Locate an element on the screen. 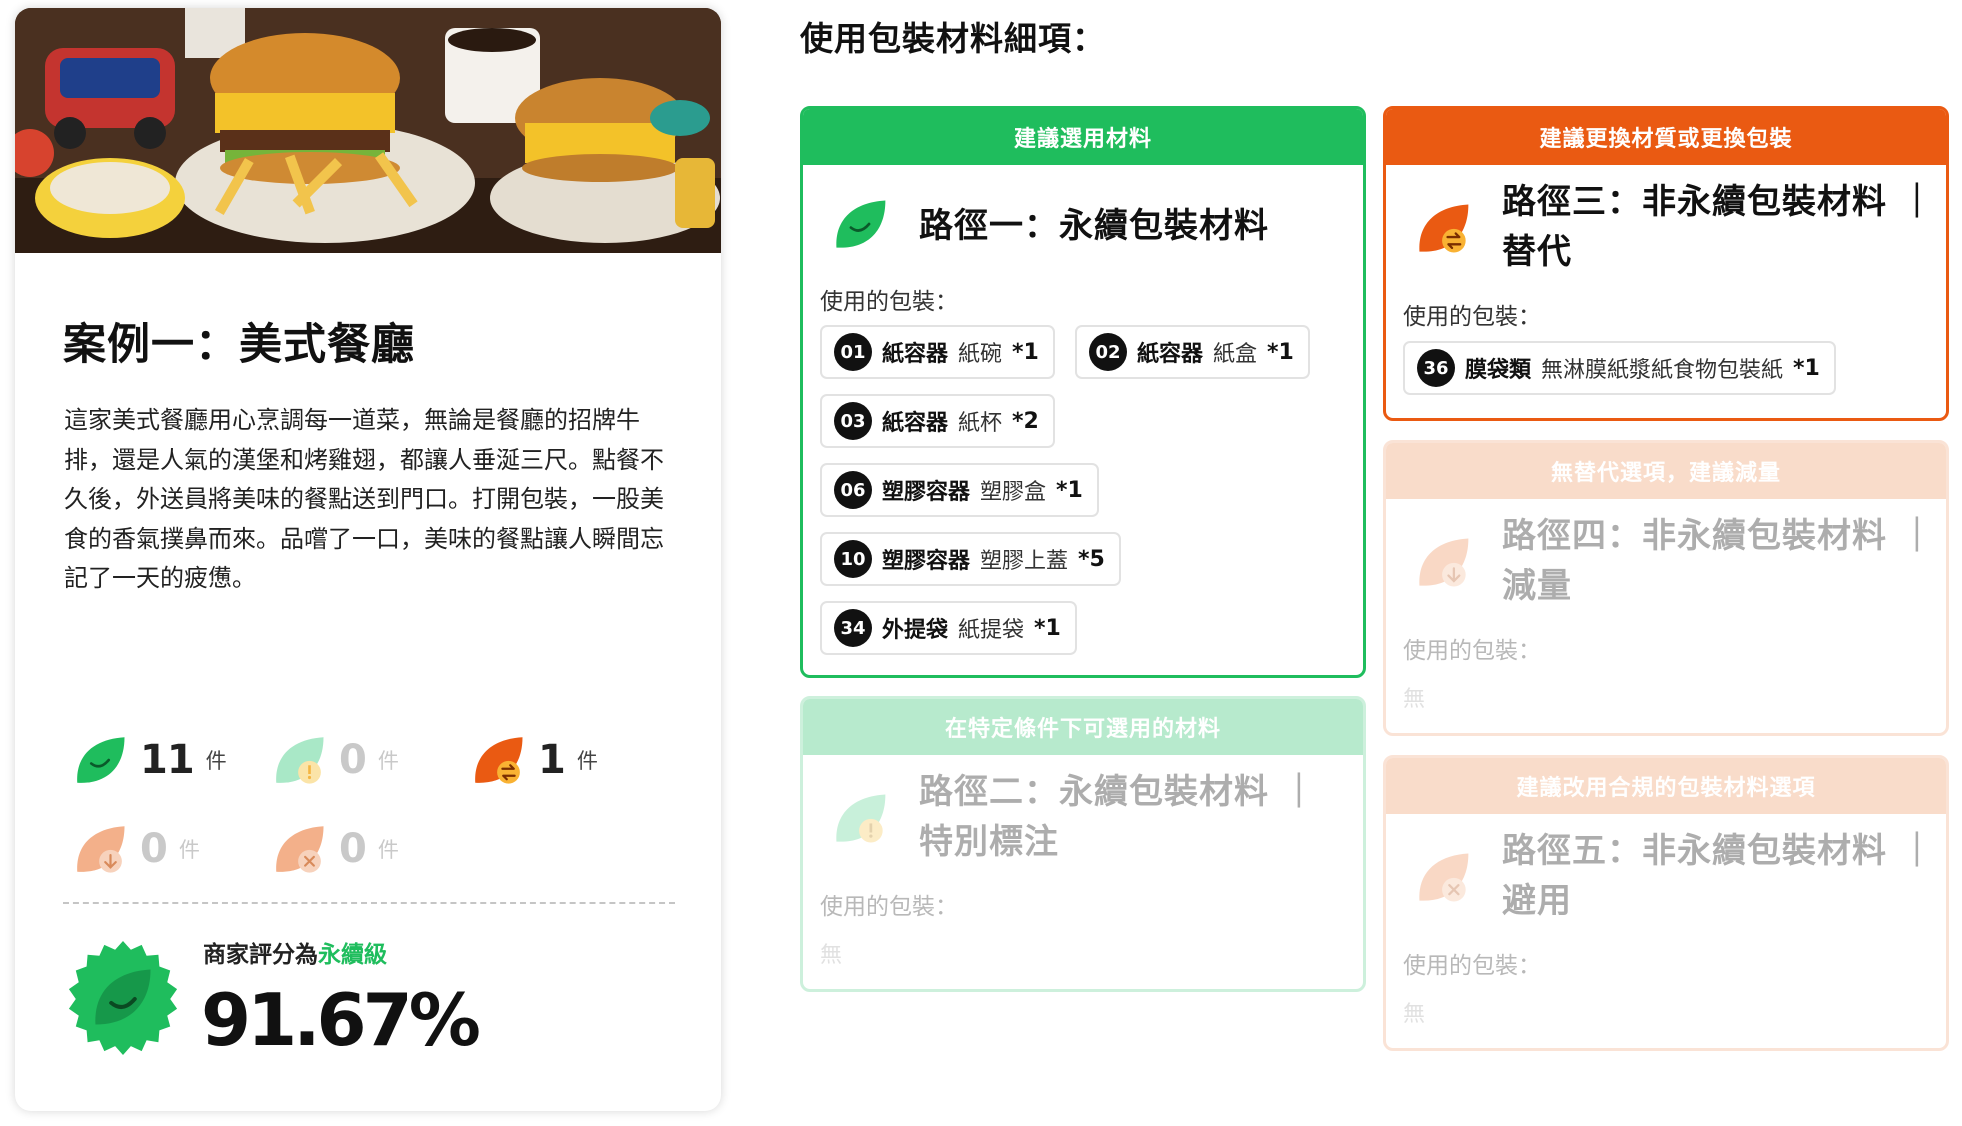 The height and width of the screenshot is (1126, 1962). item-number: 06 is located at coordinates (853, 490).